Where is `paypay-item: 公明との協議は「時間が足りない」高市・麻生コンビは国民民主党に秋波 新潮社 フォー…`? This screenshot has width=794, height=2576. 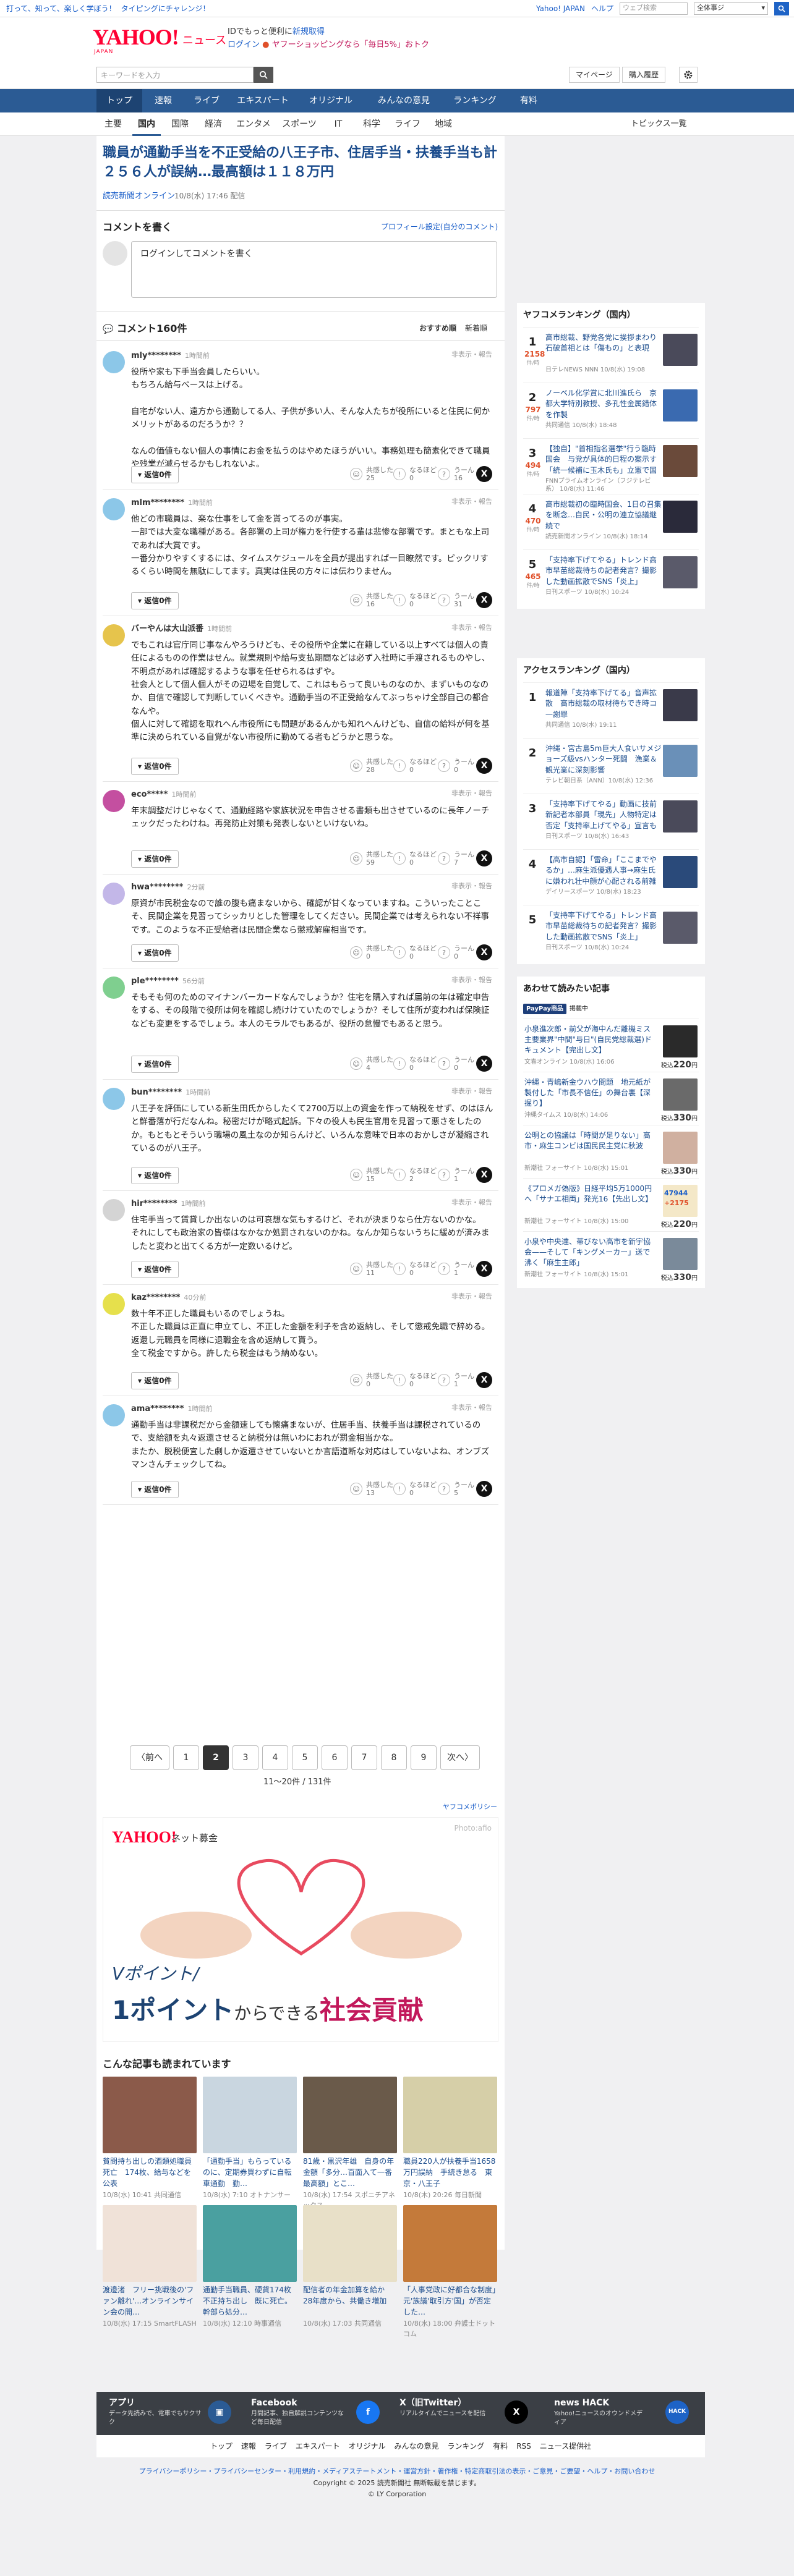 paypay-item: 公明との協議は「時間が足りない」高市・麻生コンビは国民民主党に秋波 新潮社 フォー… is located at coordinates (611, 1151).